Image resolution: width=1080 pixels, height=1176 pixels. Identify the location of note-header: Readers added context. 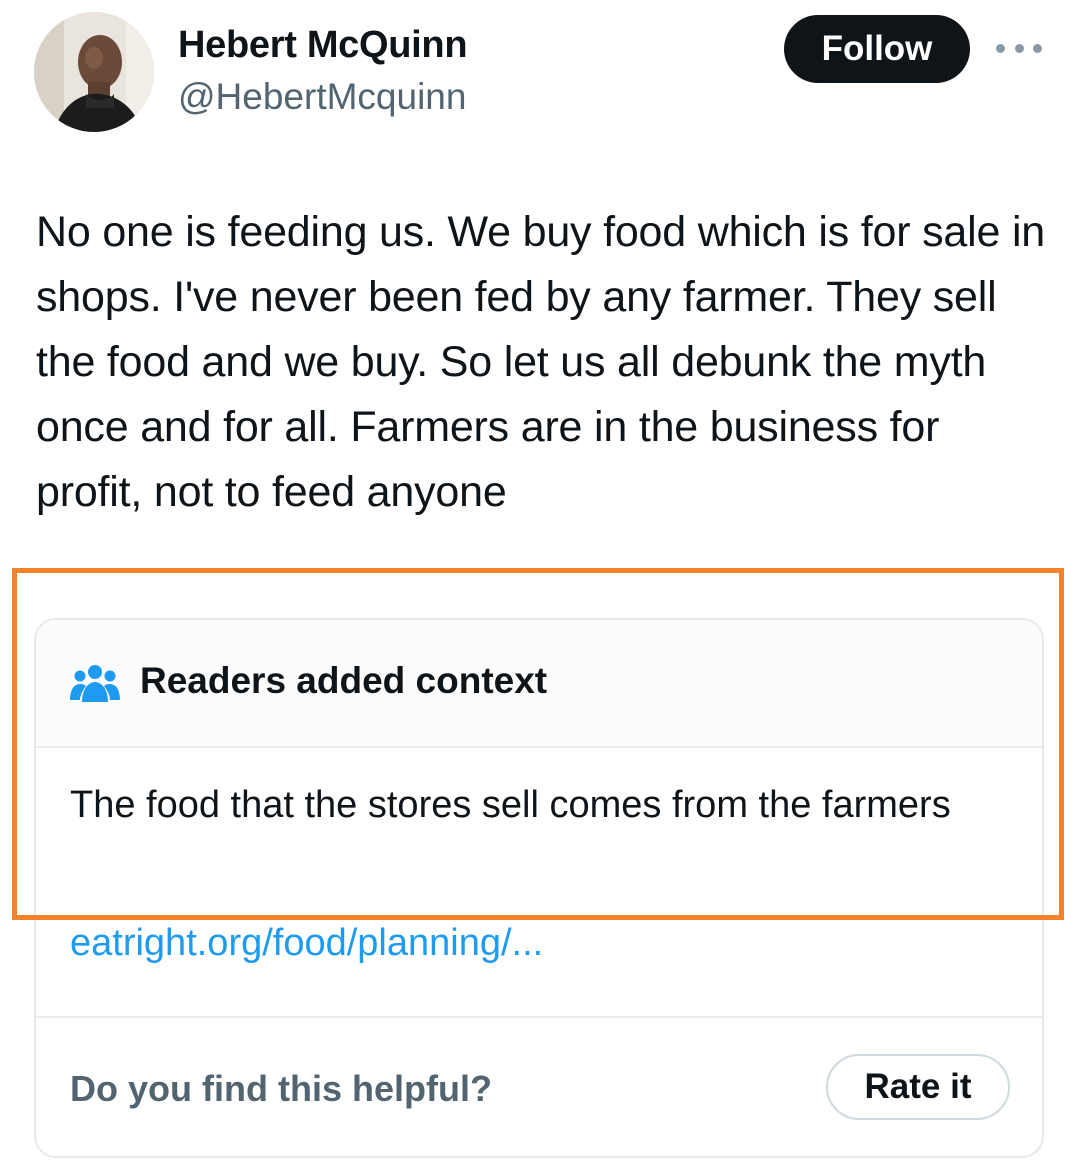
(539, 684).